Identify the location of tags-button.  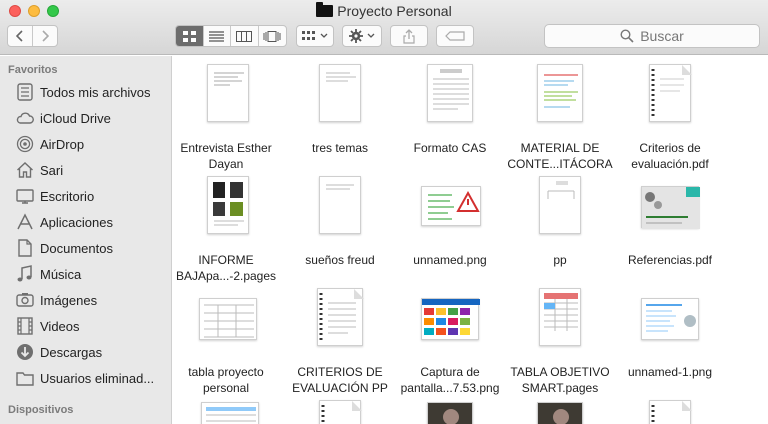
(455, 36).